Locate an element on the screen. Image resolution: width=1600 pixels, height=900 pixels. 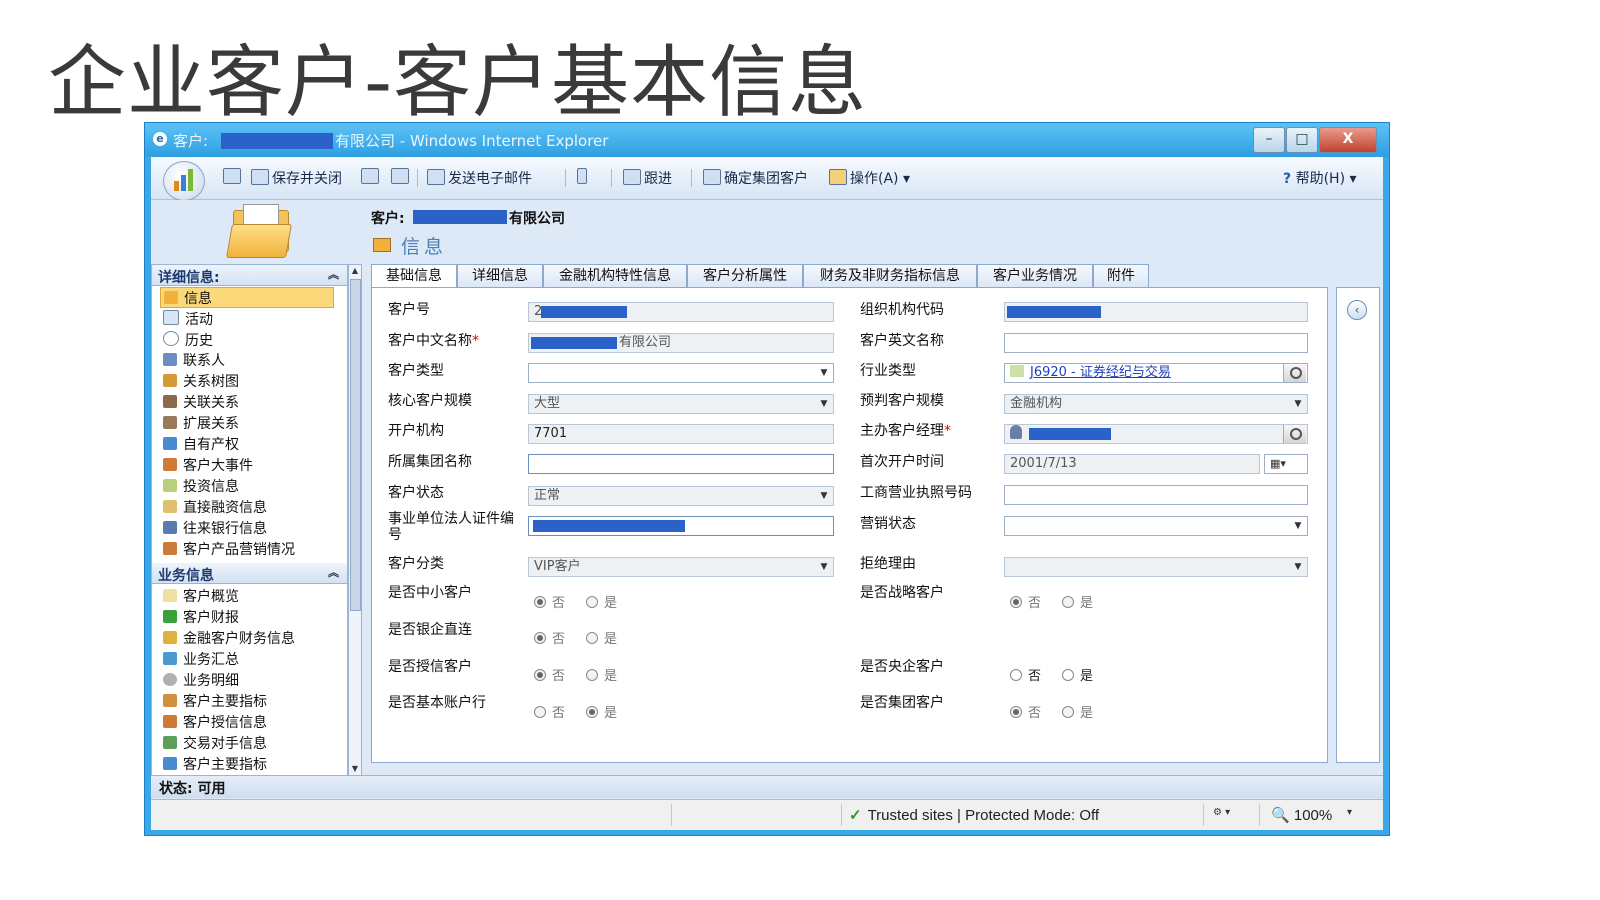
slide-title: 企业客户-客户基本信息 is located at coordinates (458, 83).